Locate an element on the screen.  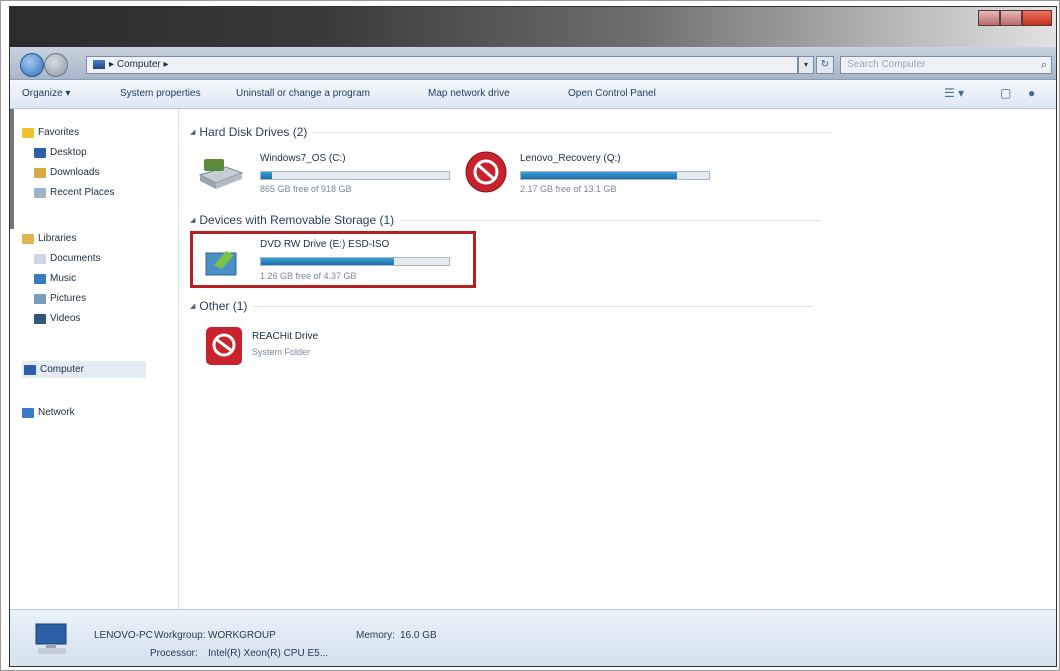
organize-button: Organize ▾ is located at coordinates (46, 93).